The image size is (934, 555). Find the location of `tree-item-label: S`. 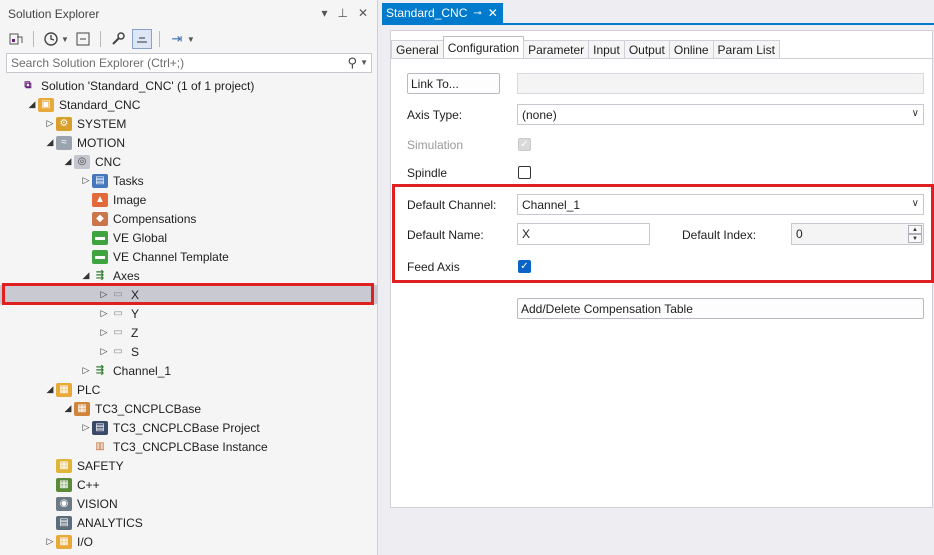

tree-item-label: S is located at coordinates (135, 351).